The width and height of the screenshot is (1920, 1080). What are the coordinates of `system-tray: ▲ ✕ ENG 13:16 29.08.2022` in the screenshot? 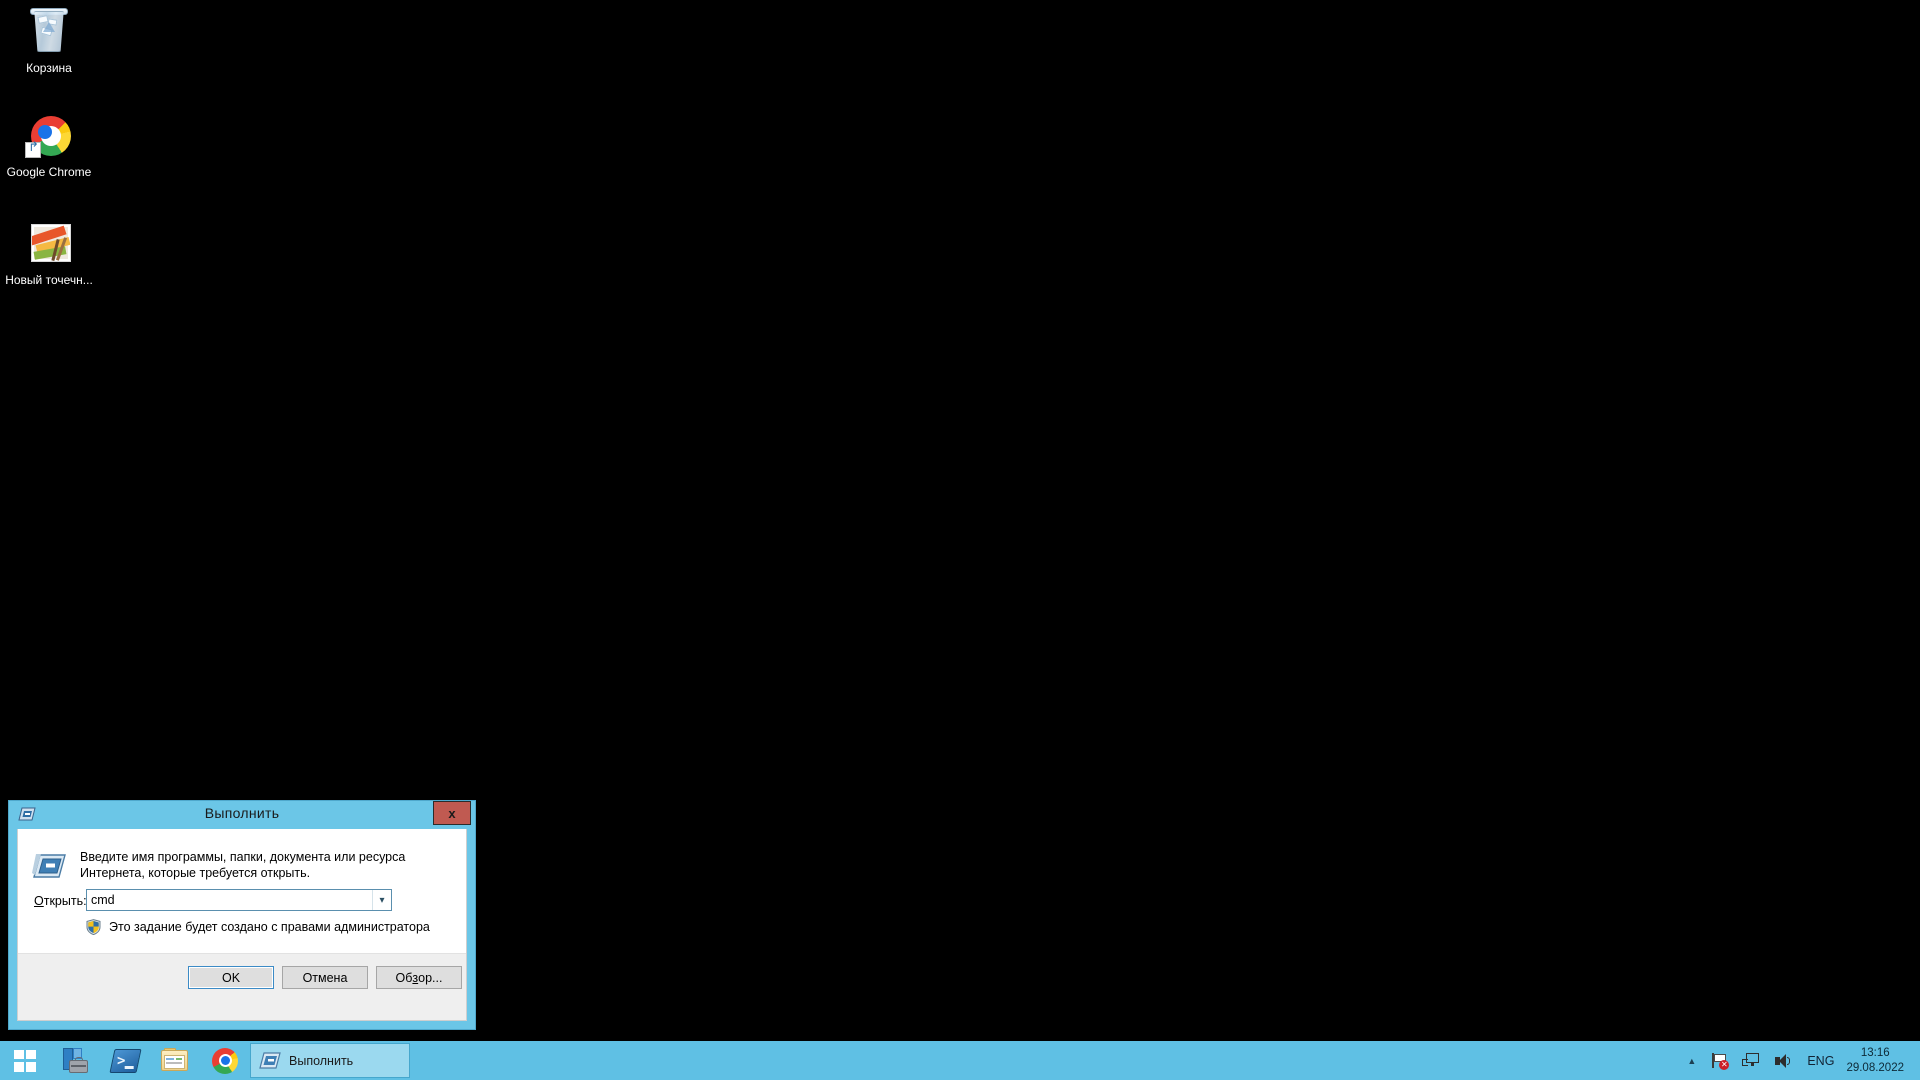 It's located at (1800, 1060).